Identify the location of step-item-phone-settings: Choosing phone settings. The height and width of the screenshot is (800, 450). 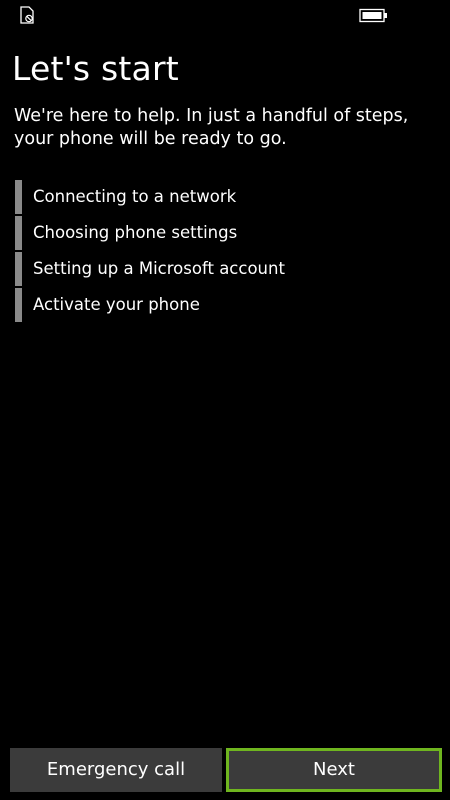
(225, 233).